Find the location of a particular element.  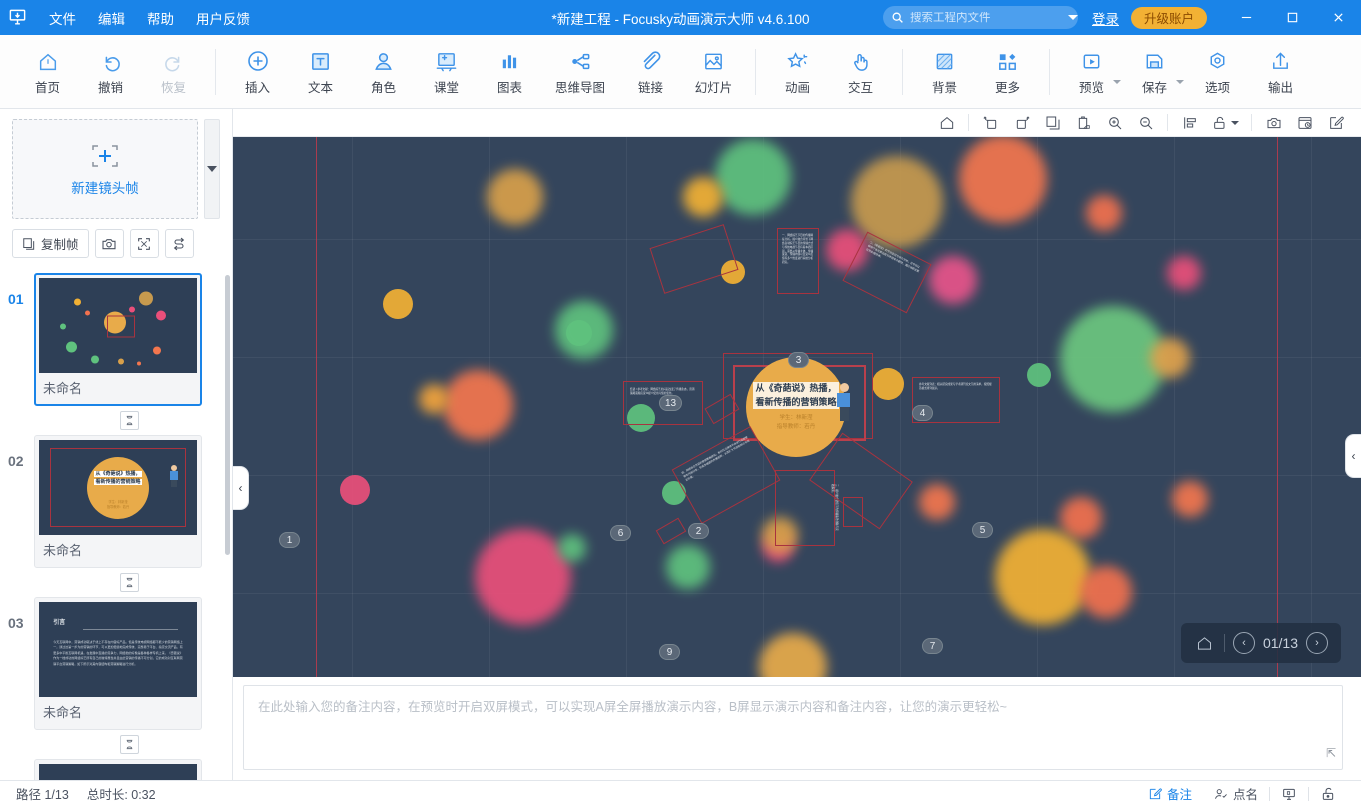

chevron-right-circle-icon: › is located at coordinates (1317, 643).